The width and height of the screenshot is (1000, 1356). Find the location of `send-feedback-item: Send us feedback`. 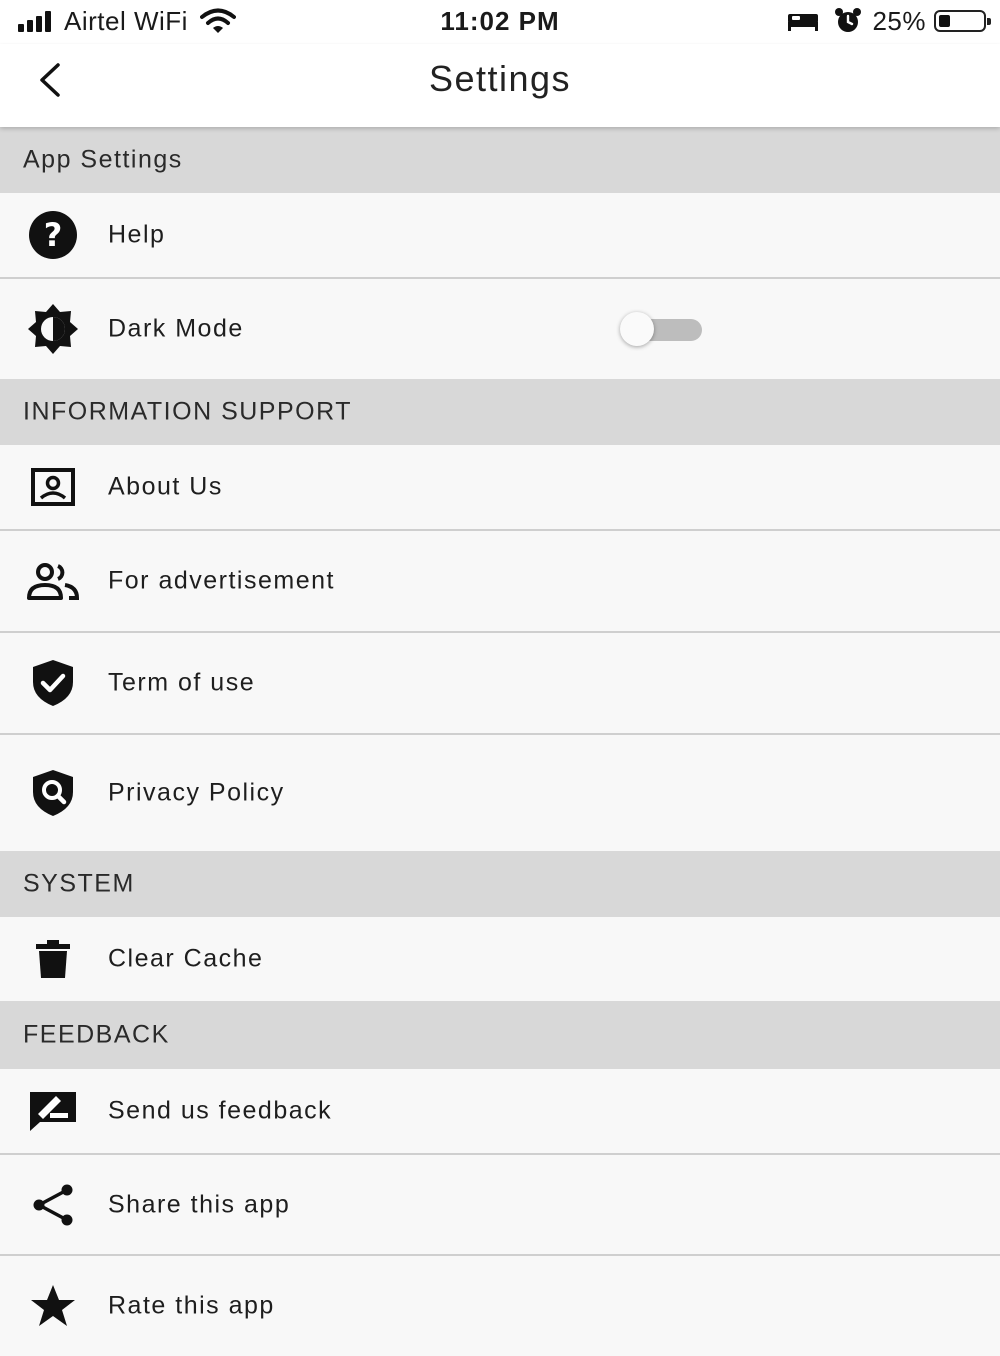

send-feedback-item: Send us feedback is located at coordinates (500, 1112).